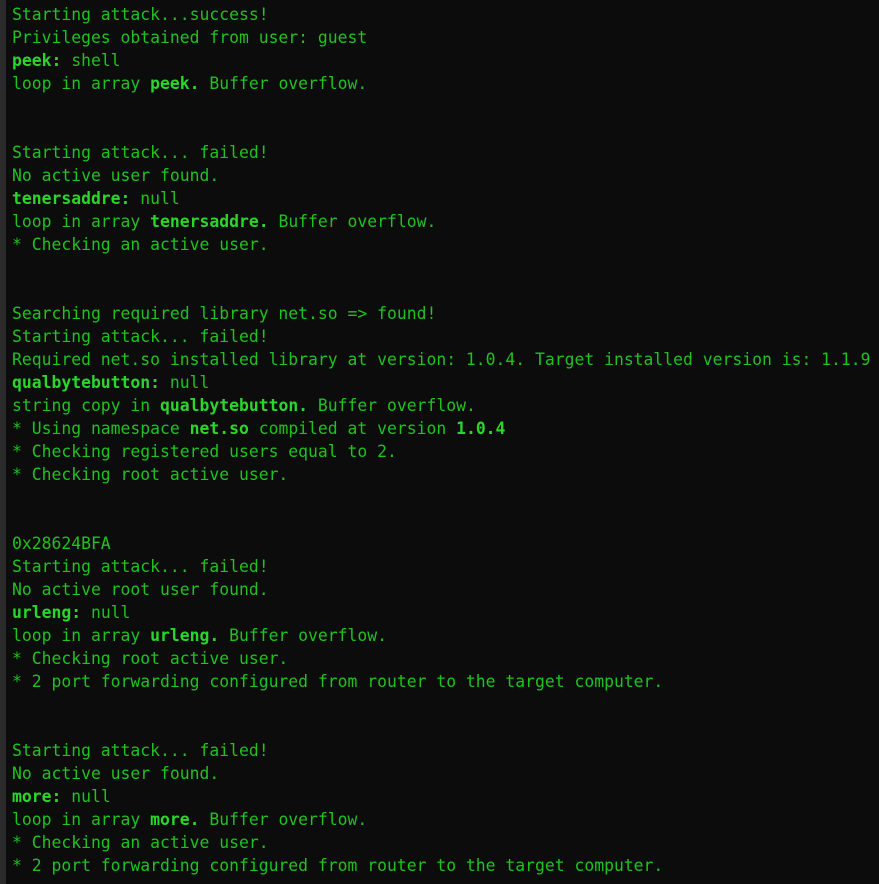 The image size is (879, 884). What do you see at coordinates (441, 451) in the screenshot?
I see `terminal-line: * Checking registered users equal to 2.` at bounding box center [441, 451].